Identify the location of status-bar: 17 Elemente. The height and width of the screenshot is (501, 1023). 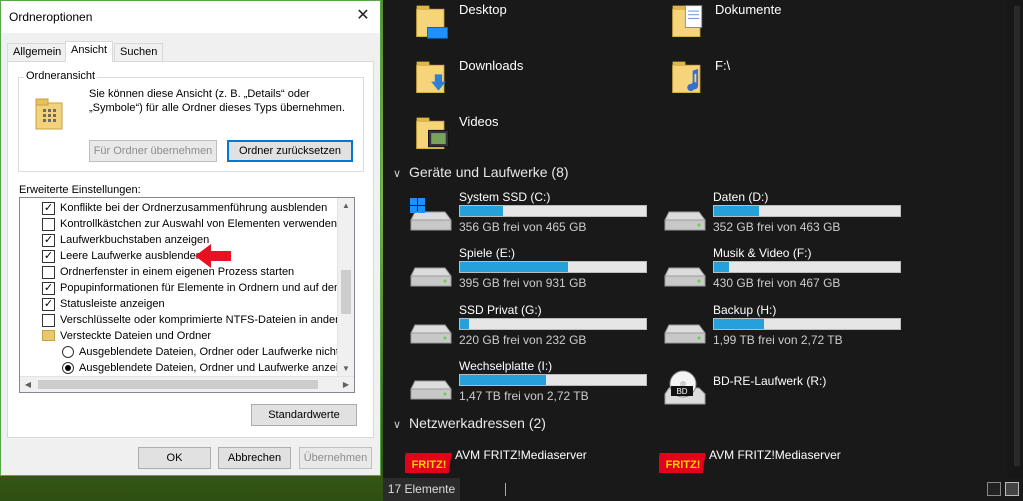
(703, 489).